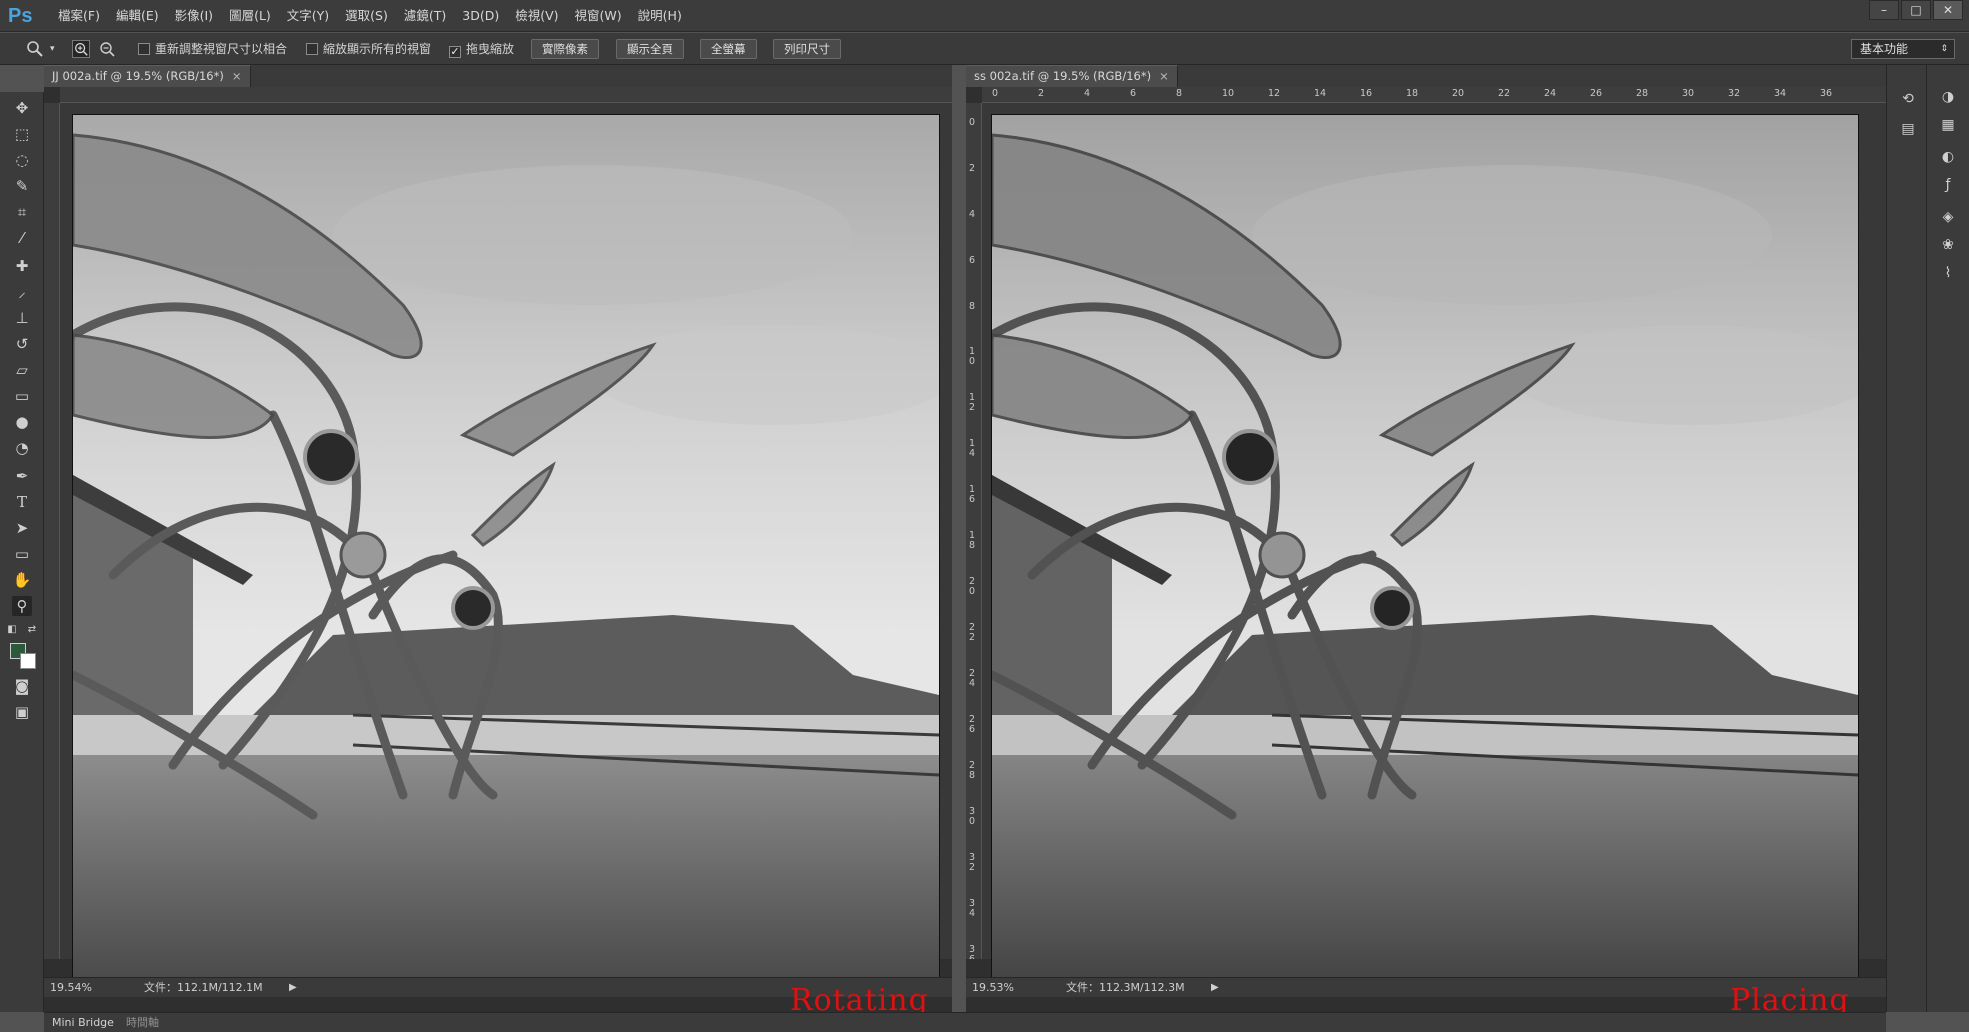 This screenshot has height=1032, width=1969. I want to click on menu-image: 影像(I), so click(194, 16).